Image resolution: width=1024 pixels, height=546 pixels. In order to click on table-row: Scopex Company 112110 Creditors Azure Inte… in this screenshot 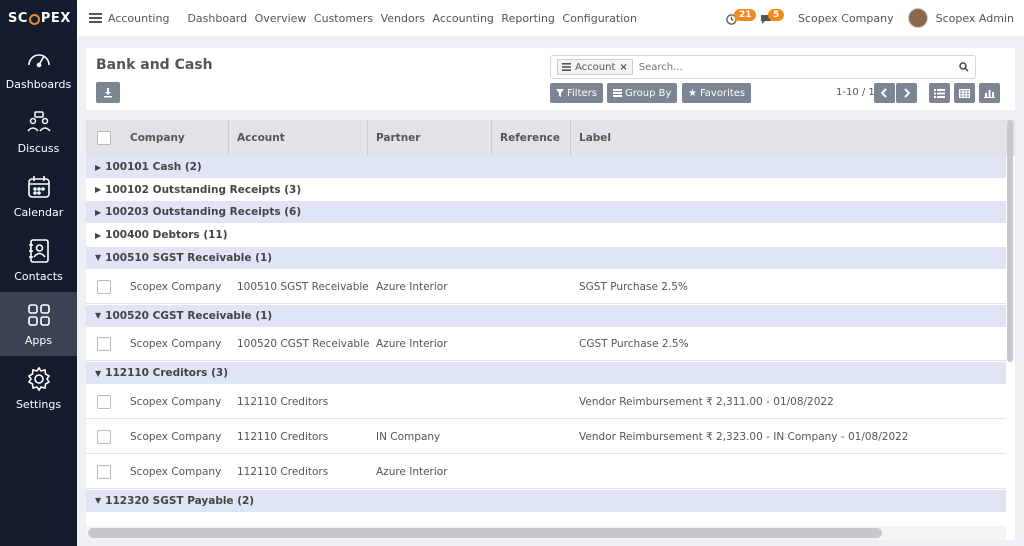, I will do `click(546, 472)`.